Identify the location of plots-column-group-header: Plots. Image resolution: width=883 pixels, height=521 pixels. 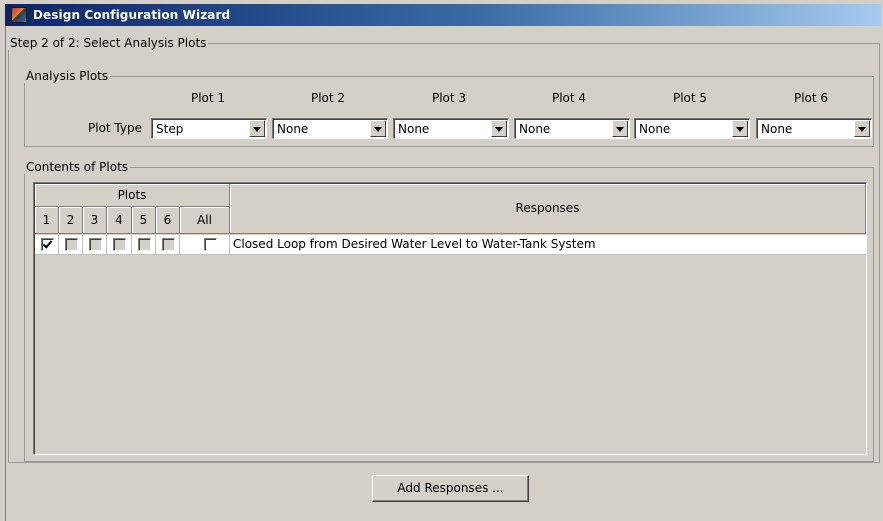
(132, 195).